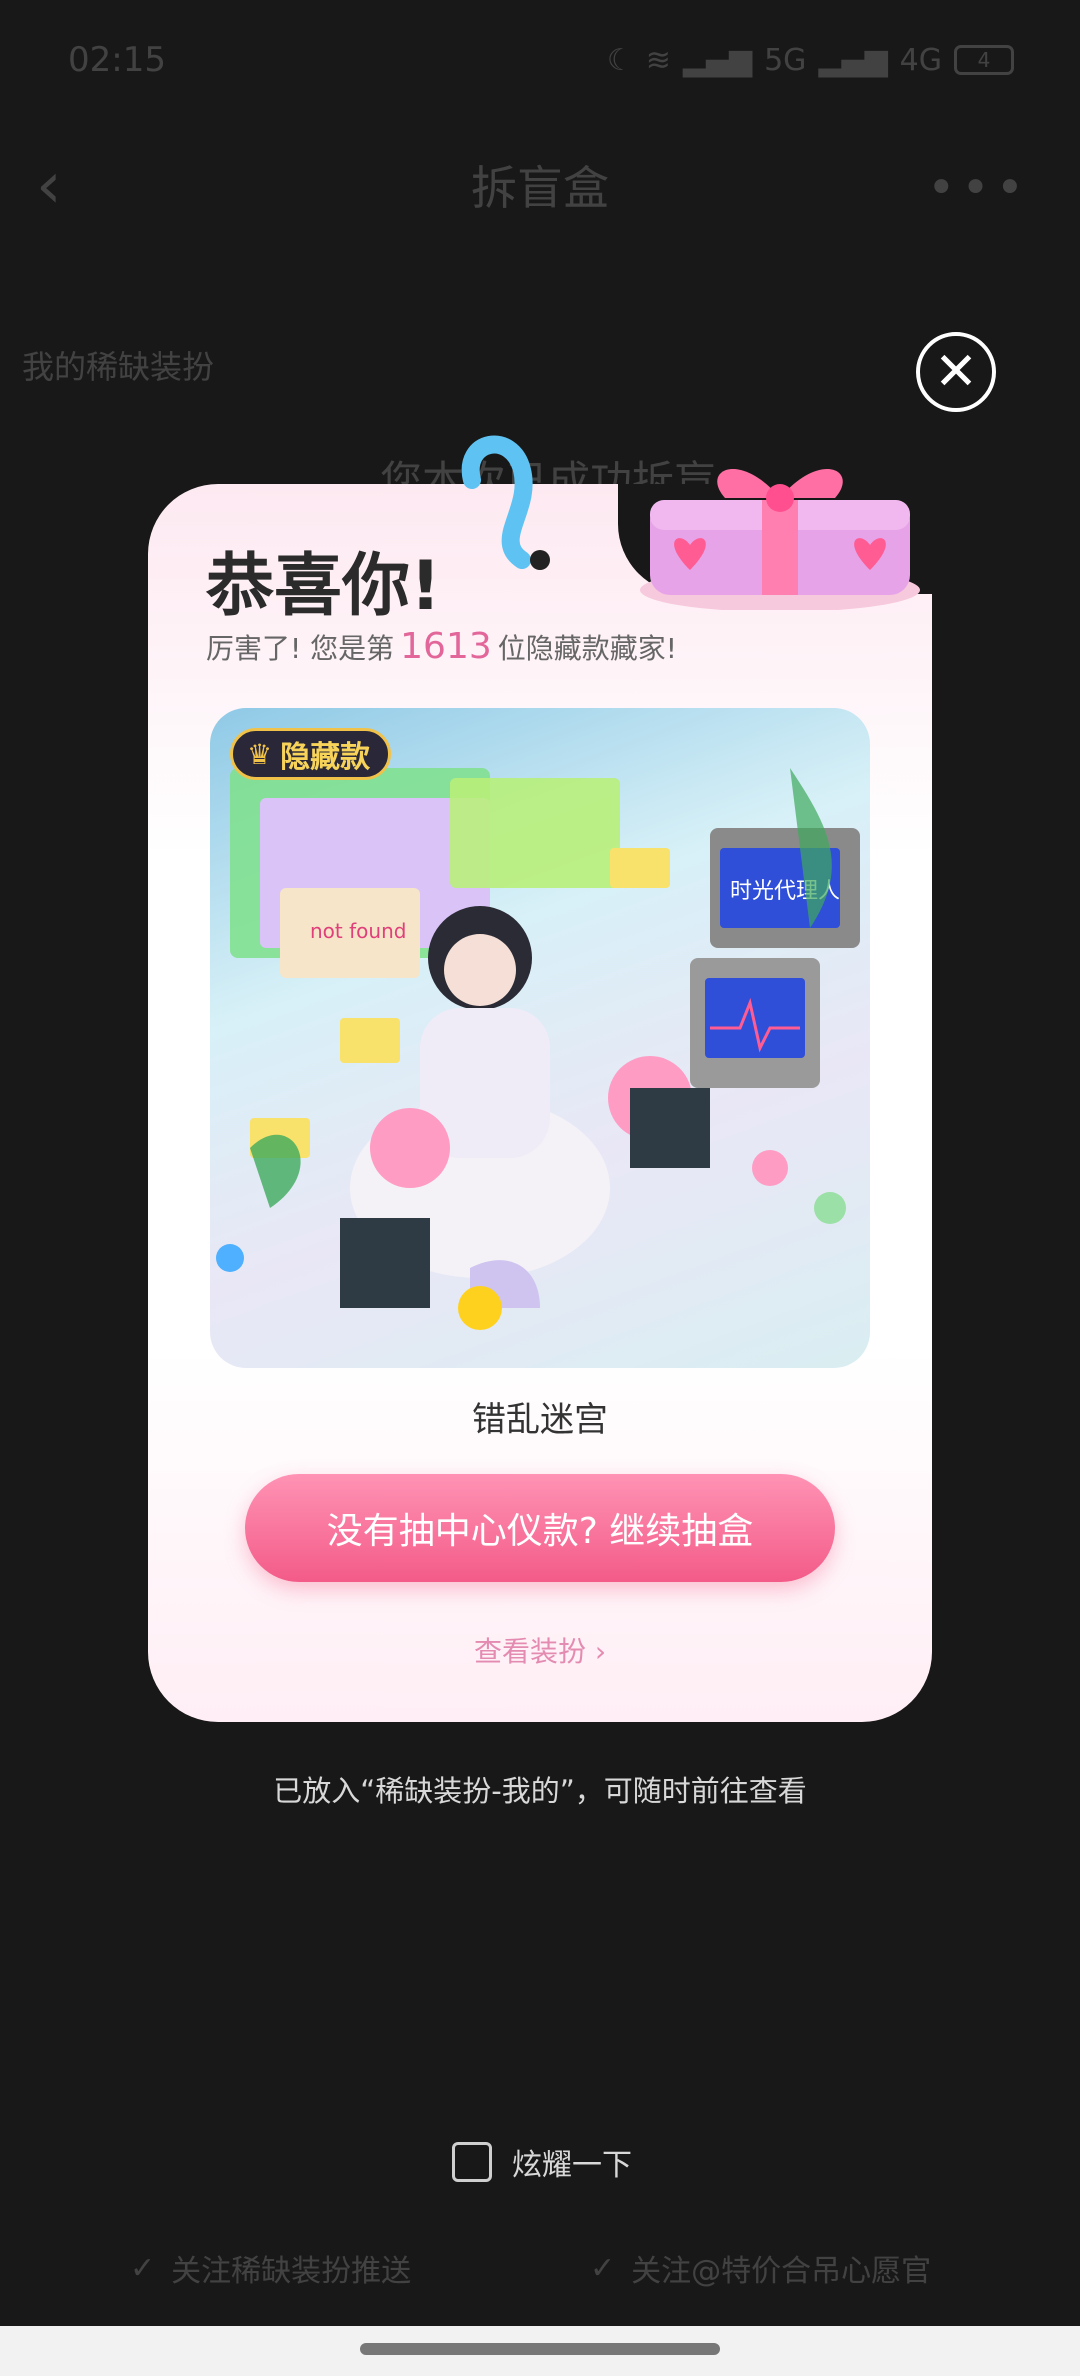 This screenshot has width=1080, height=2376. Describe the element at coordinates (620, 60) in the screenshot. I see `moon-icon: ☾` at that location.